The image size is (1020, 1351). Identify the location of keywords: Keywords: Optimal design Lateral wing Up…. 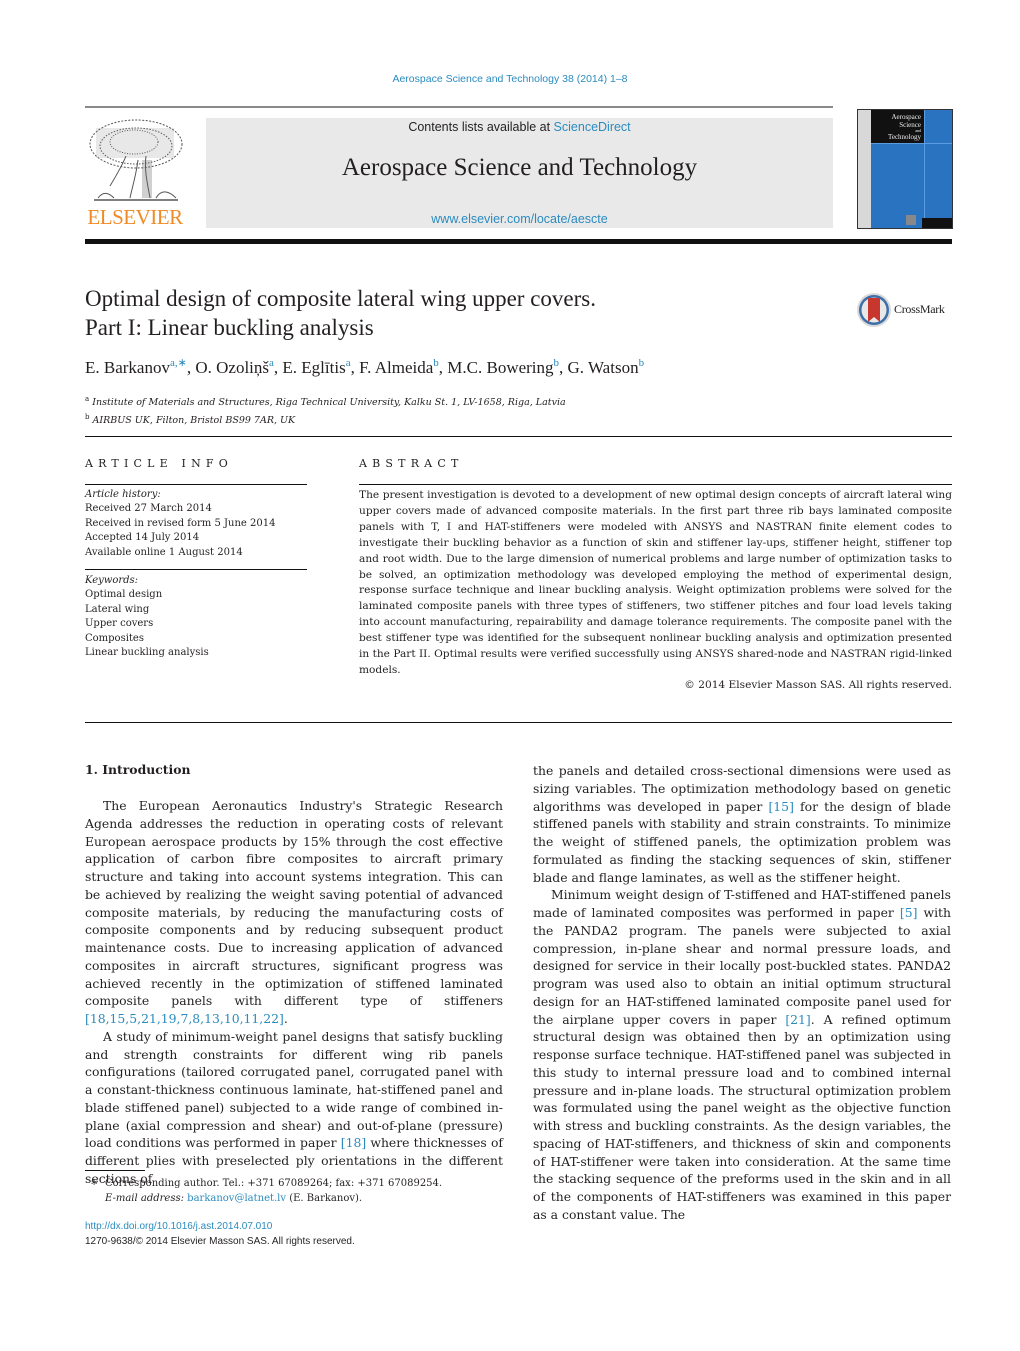
(147, 617).